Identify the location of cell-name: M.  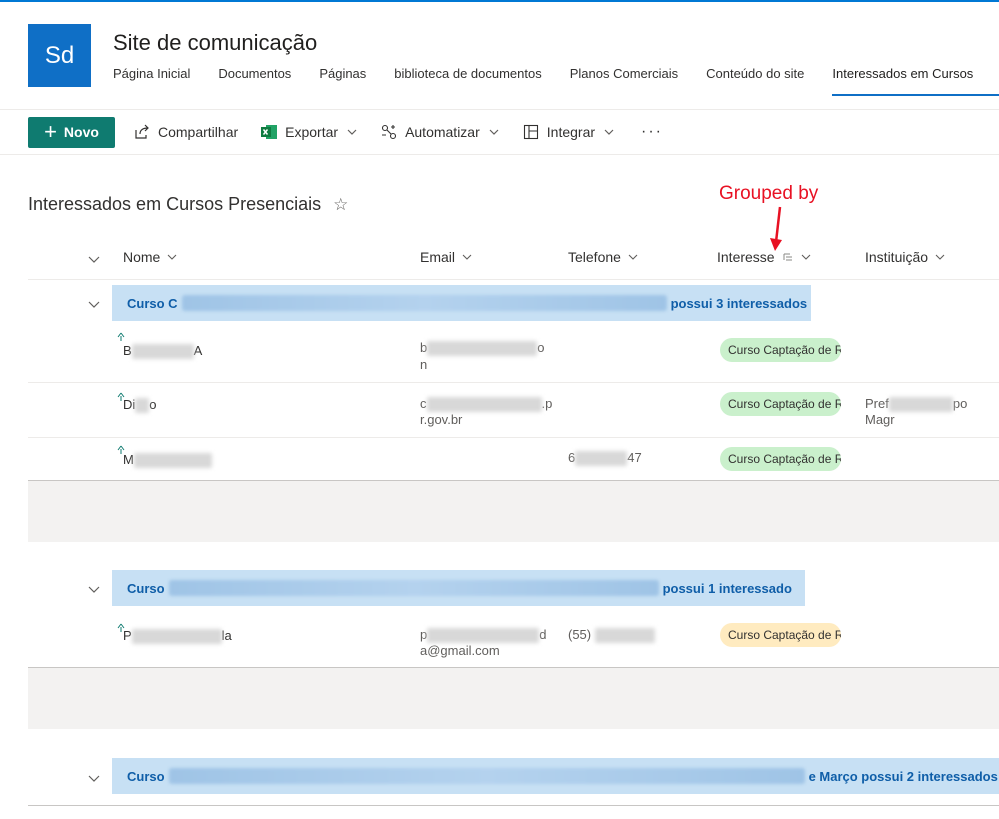
(167, 460).